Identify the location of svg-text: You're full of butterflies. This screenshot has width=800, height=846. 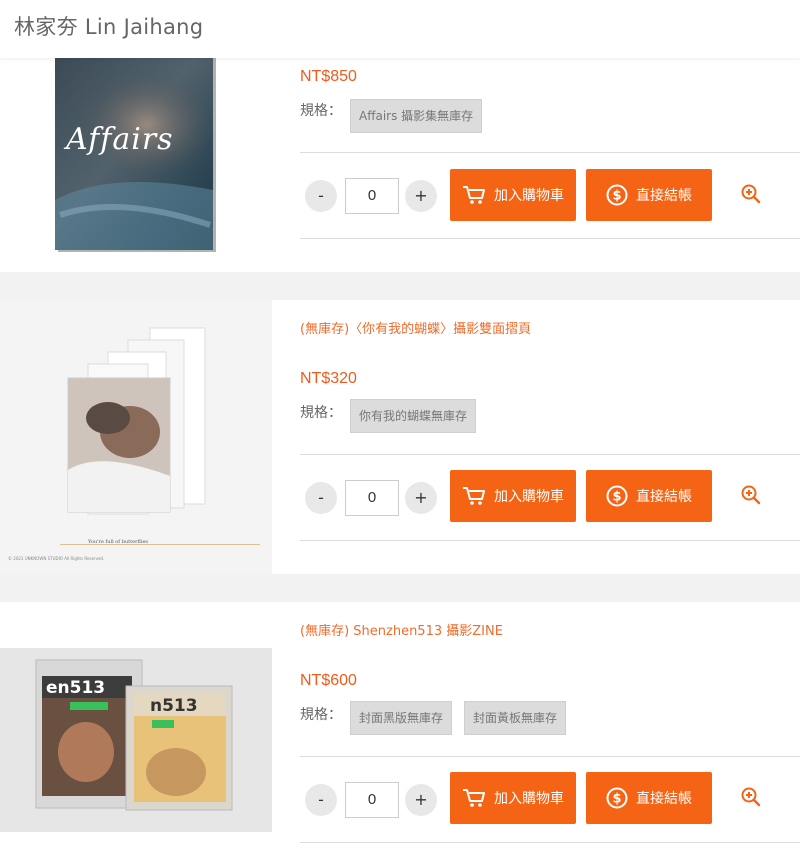
(117, 542).